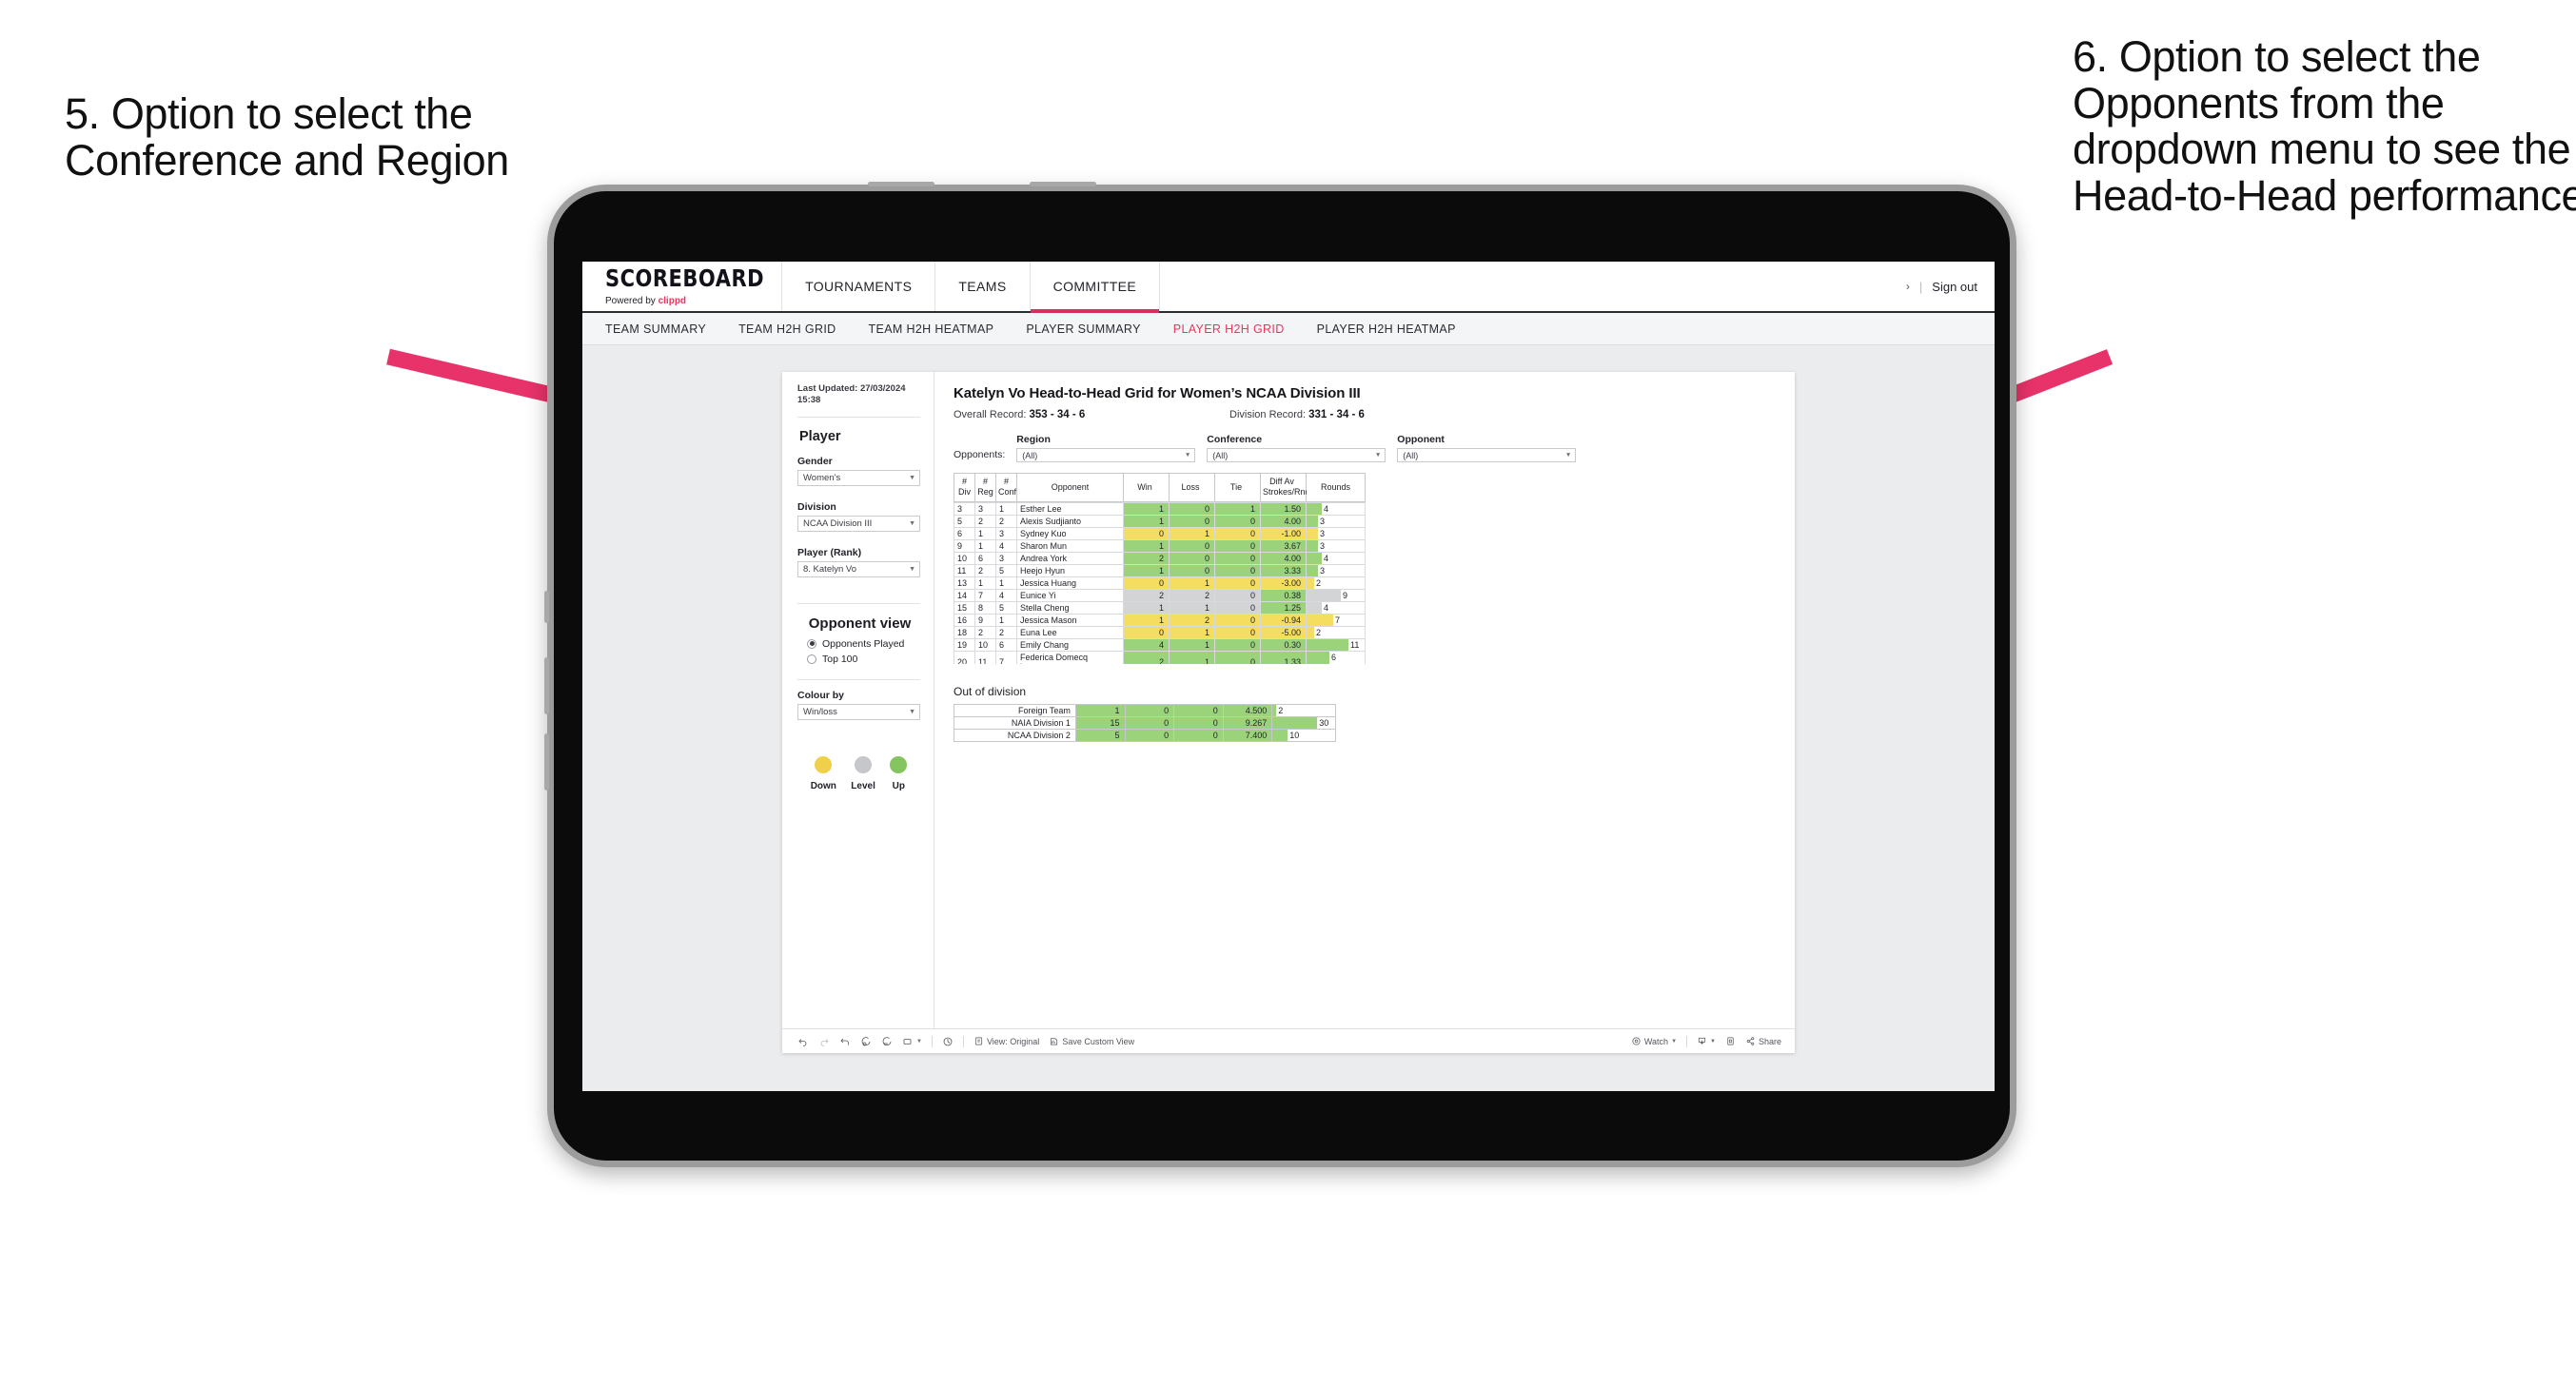 The height and width of the screenshot is (1386, 2576). What do you see at coordinates (985, 558) in the screenshot?
I see `cell-reg: 6` at bounding box center [985, 558].